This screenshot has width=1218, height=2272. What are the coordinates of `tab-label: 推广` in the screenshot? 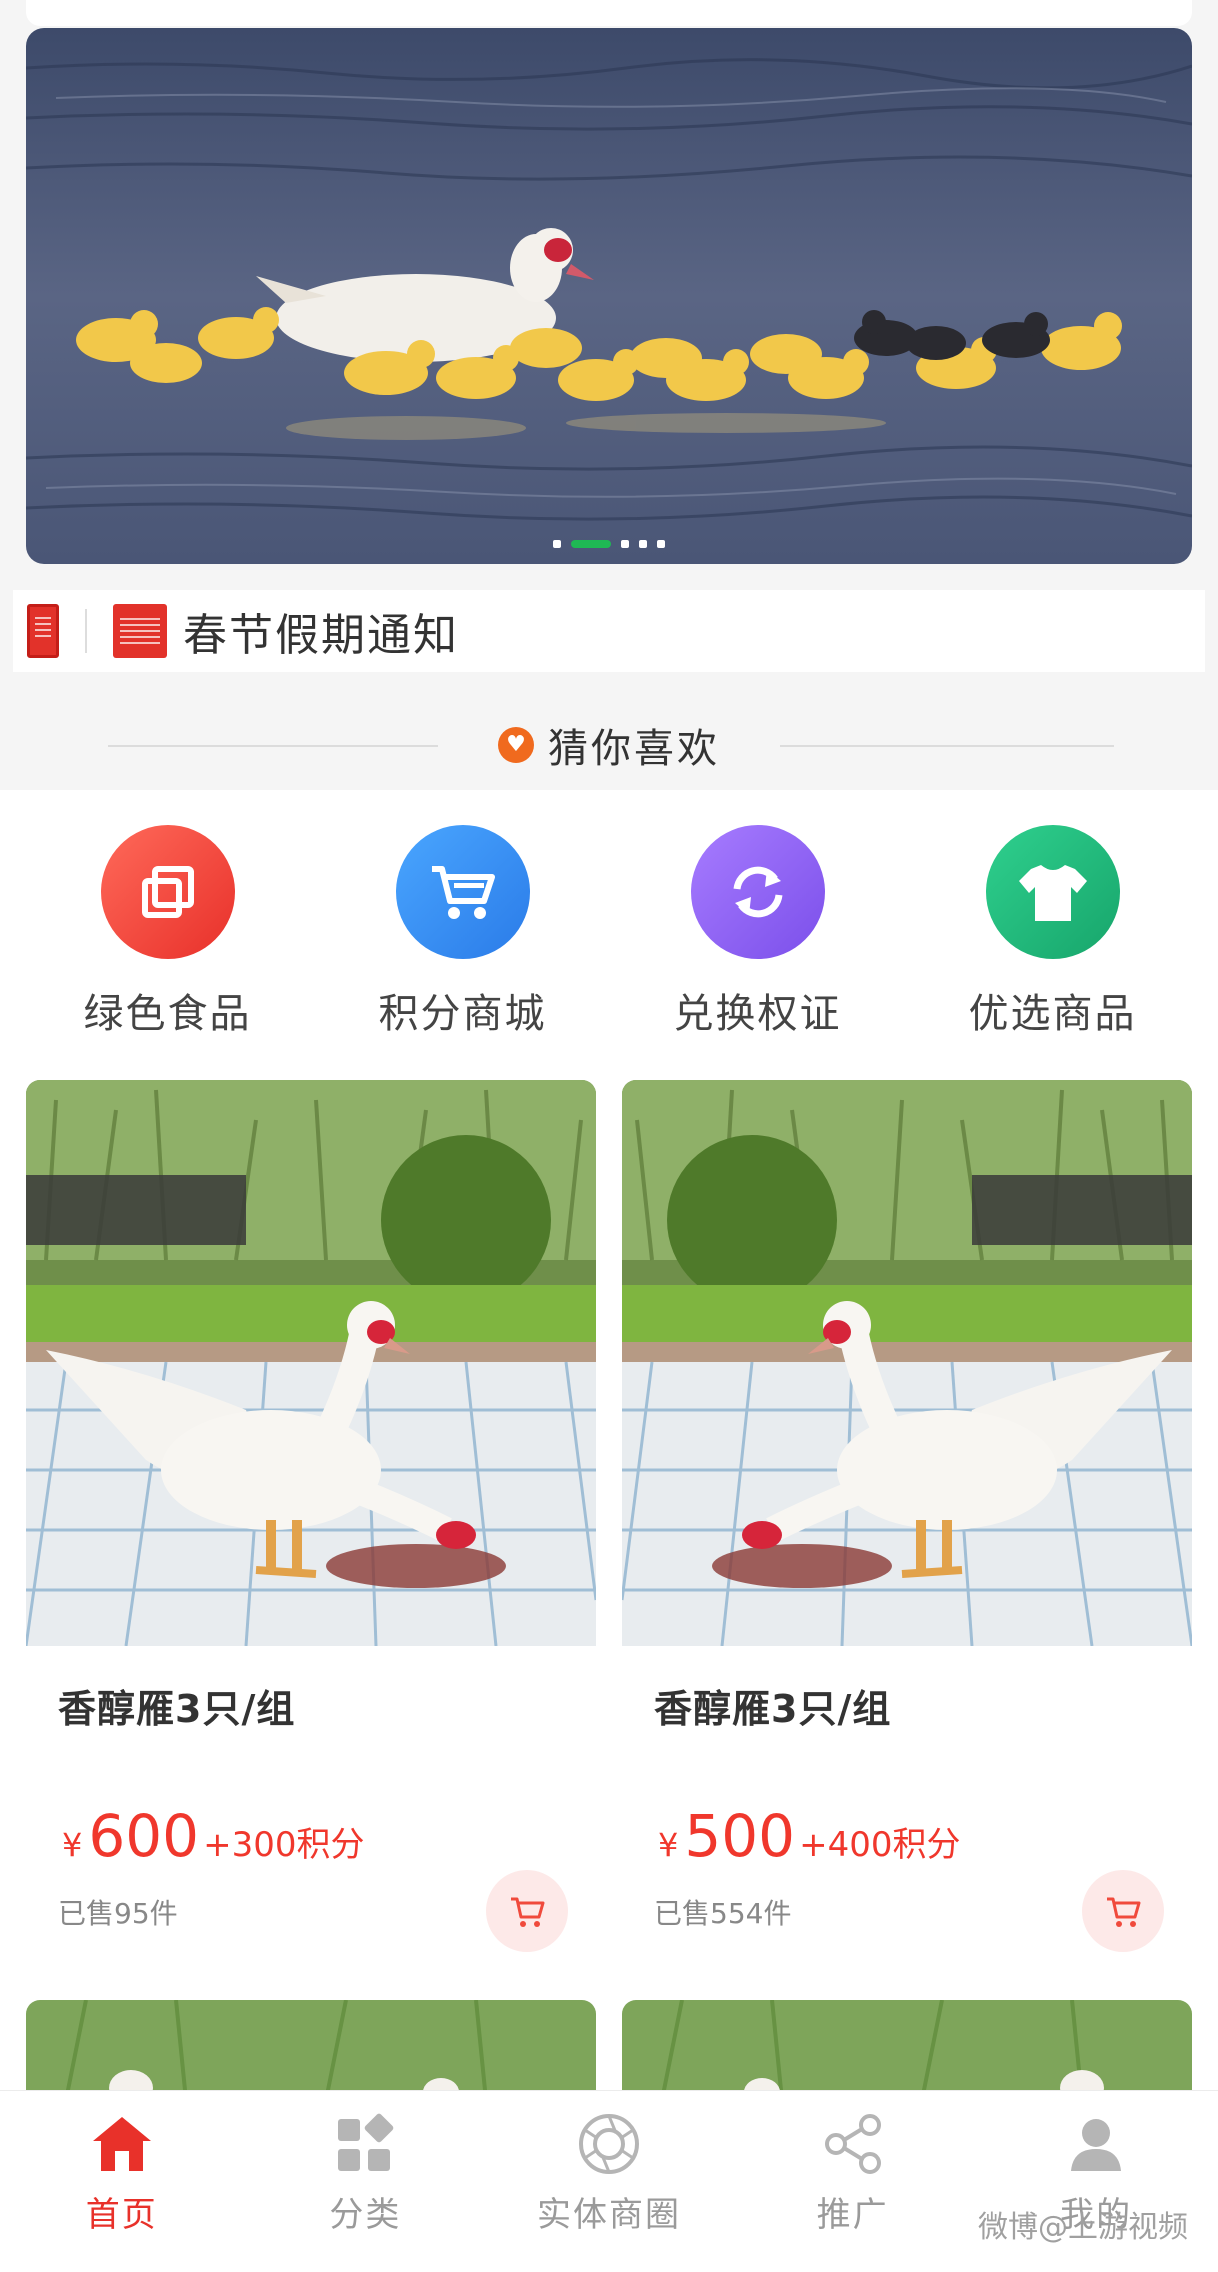 It's located at (852, 2215).